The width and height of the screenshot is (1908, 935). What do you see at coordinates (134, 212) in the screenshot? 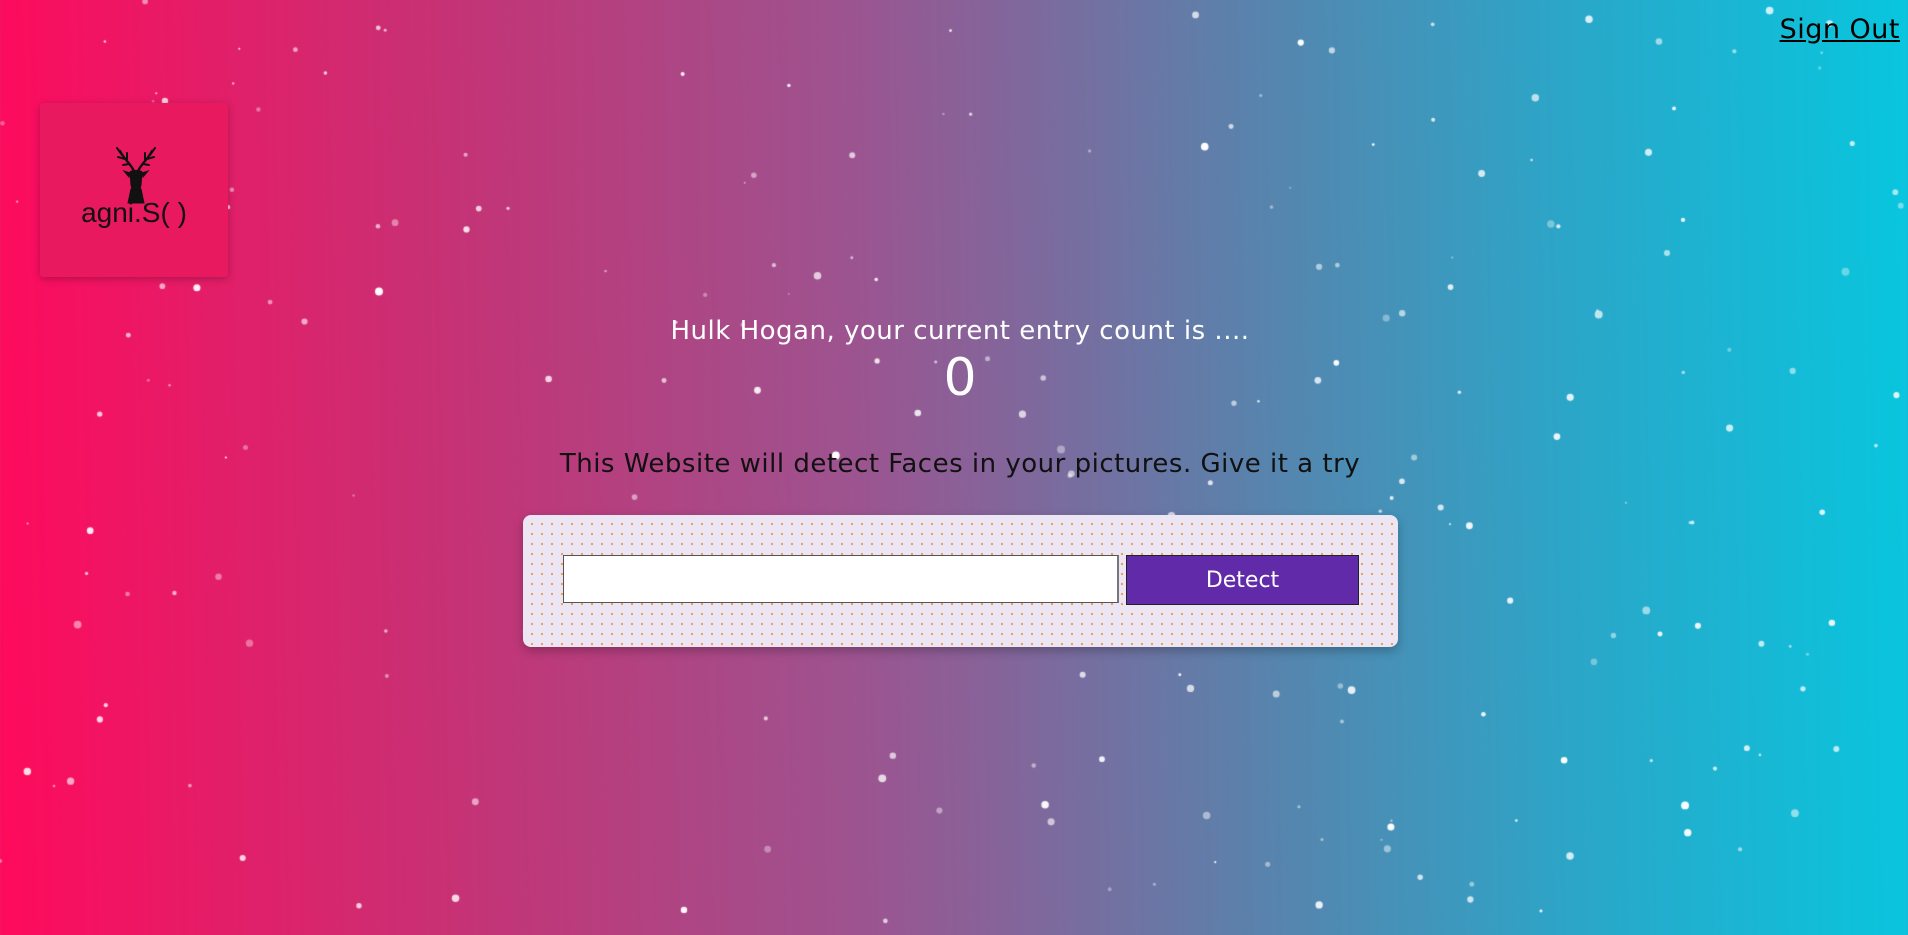
I see `logo-text: agni.S( )` at bounding box center [134, 212].